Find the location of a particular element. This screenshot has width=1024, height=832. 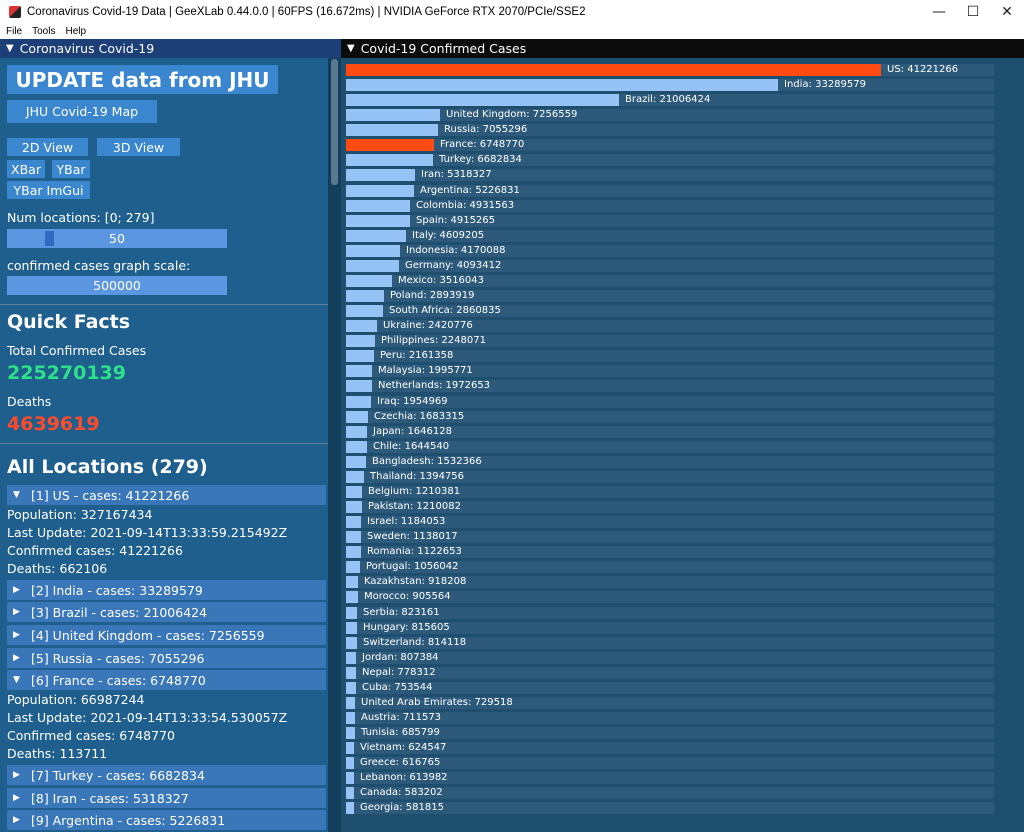

close-button: ✕ is located at coordinates (1007, 12).